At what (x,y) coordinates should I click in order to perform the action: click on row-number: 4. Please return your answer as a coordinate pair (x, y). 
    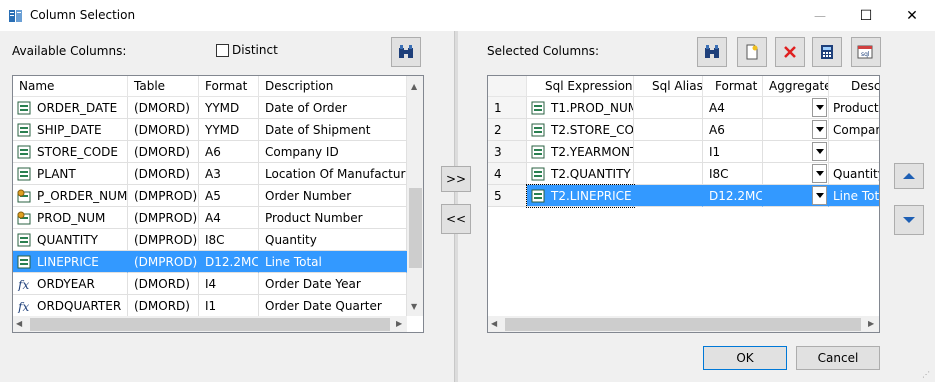
    Looking at the image, I should click on (507, 174).